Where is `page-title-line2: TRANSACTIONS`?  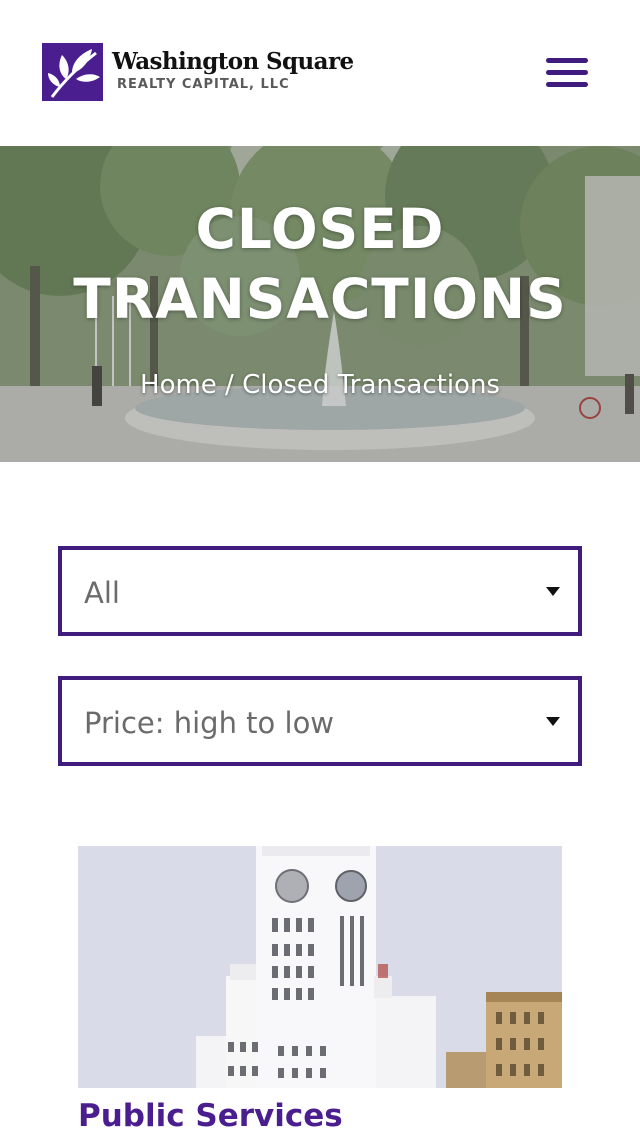 page-title-line2: TRANSACTIONS is located at coordinates (320, 299).